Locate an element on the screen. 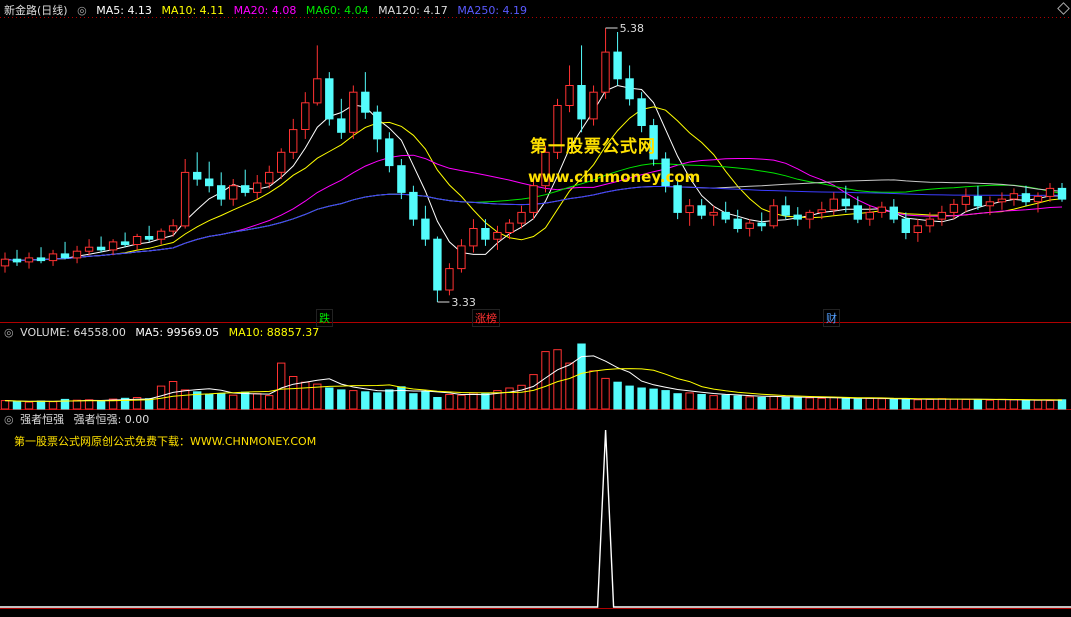 The height and width of the screenshot is (617, 1071). tag-finance: 财 is located at coordinates (831, 318).